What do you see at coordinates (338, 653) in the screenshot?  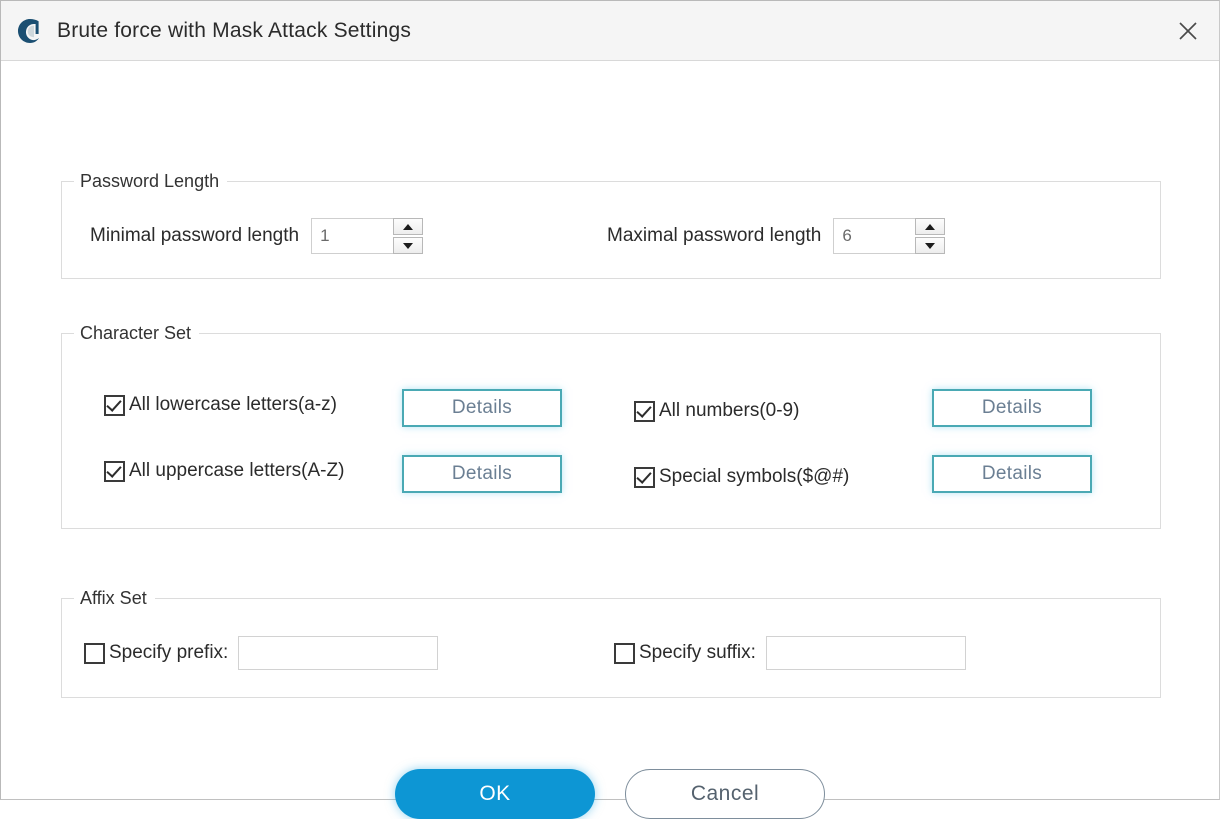 I see `prefix-input` at bounding box center [338, 653].